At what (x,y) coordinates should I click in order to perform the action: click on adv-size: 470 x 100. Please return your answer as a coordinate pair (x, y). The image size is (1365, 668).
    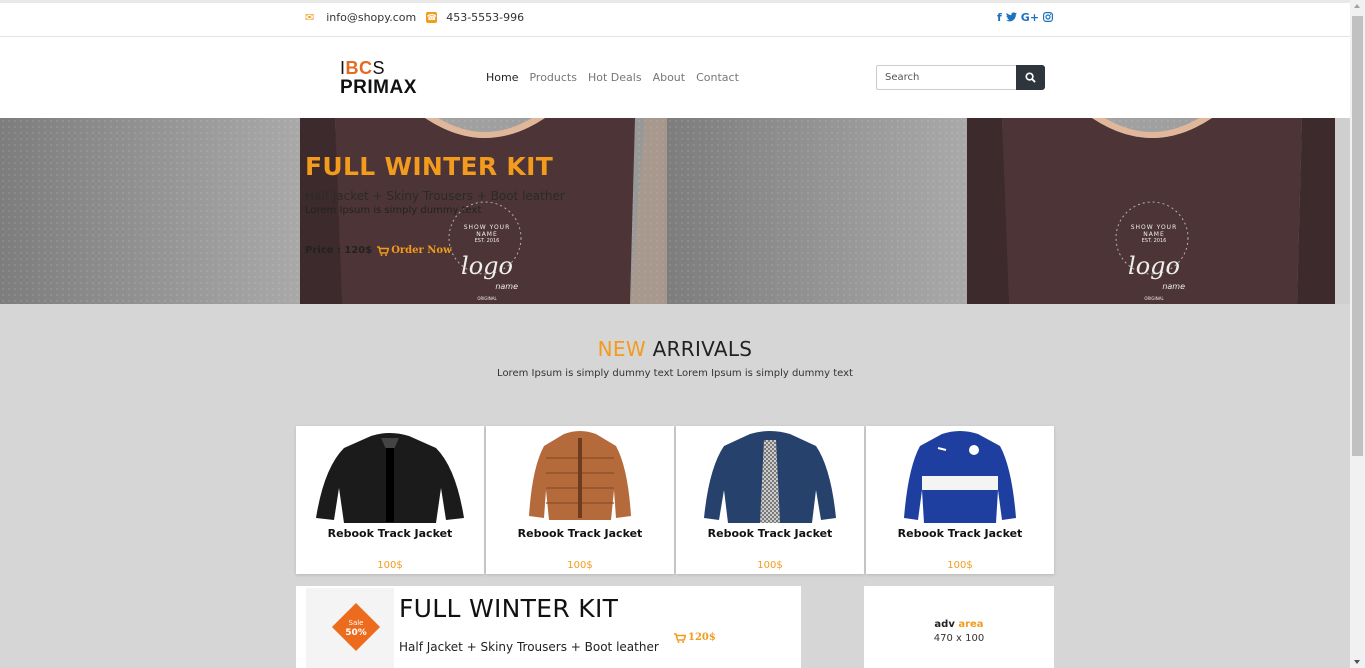
    Looking at the image, I should click on (959, 638).